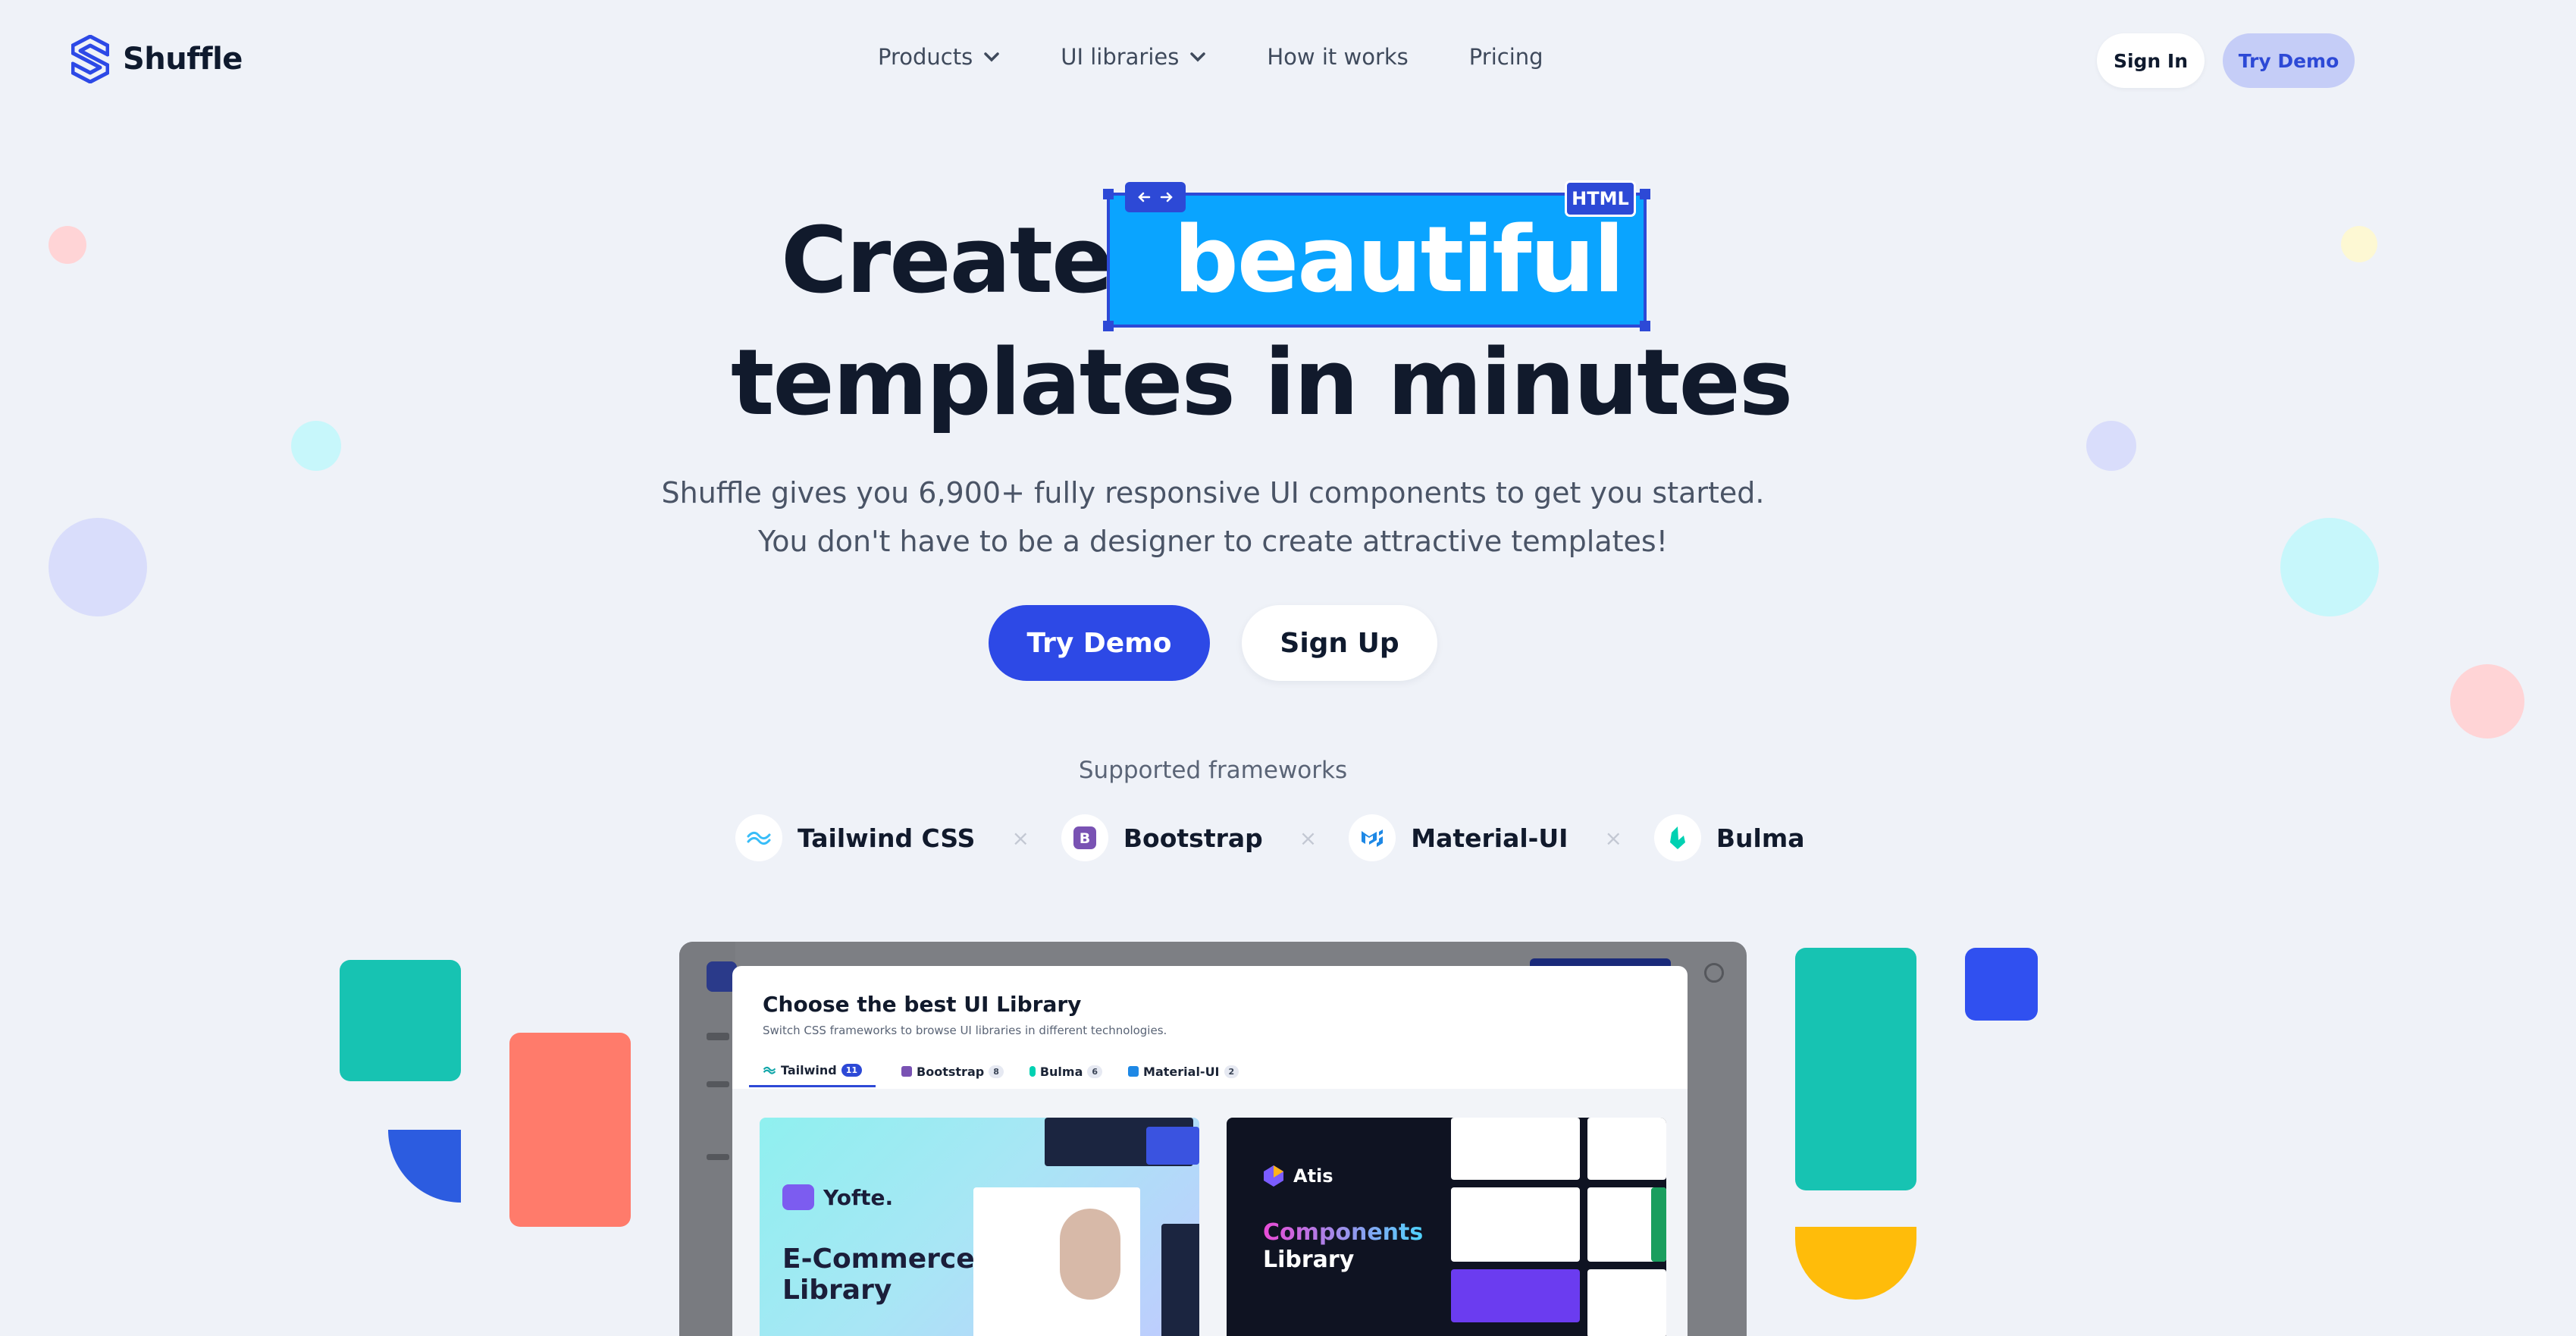 The image size is (2576, 1336). Describe the element at coordinates (1066, 1075) in the screenshot. I see `tab-bulma: Bulma 6` at that location.